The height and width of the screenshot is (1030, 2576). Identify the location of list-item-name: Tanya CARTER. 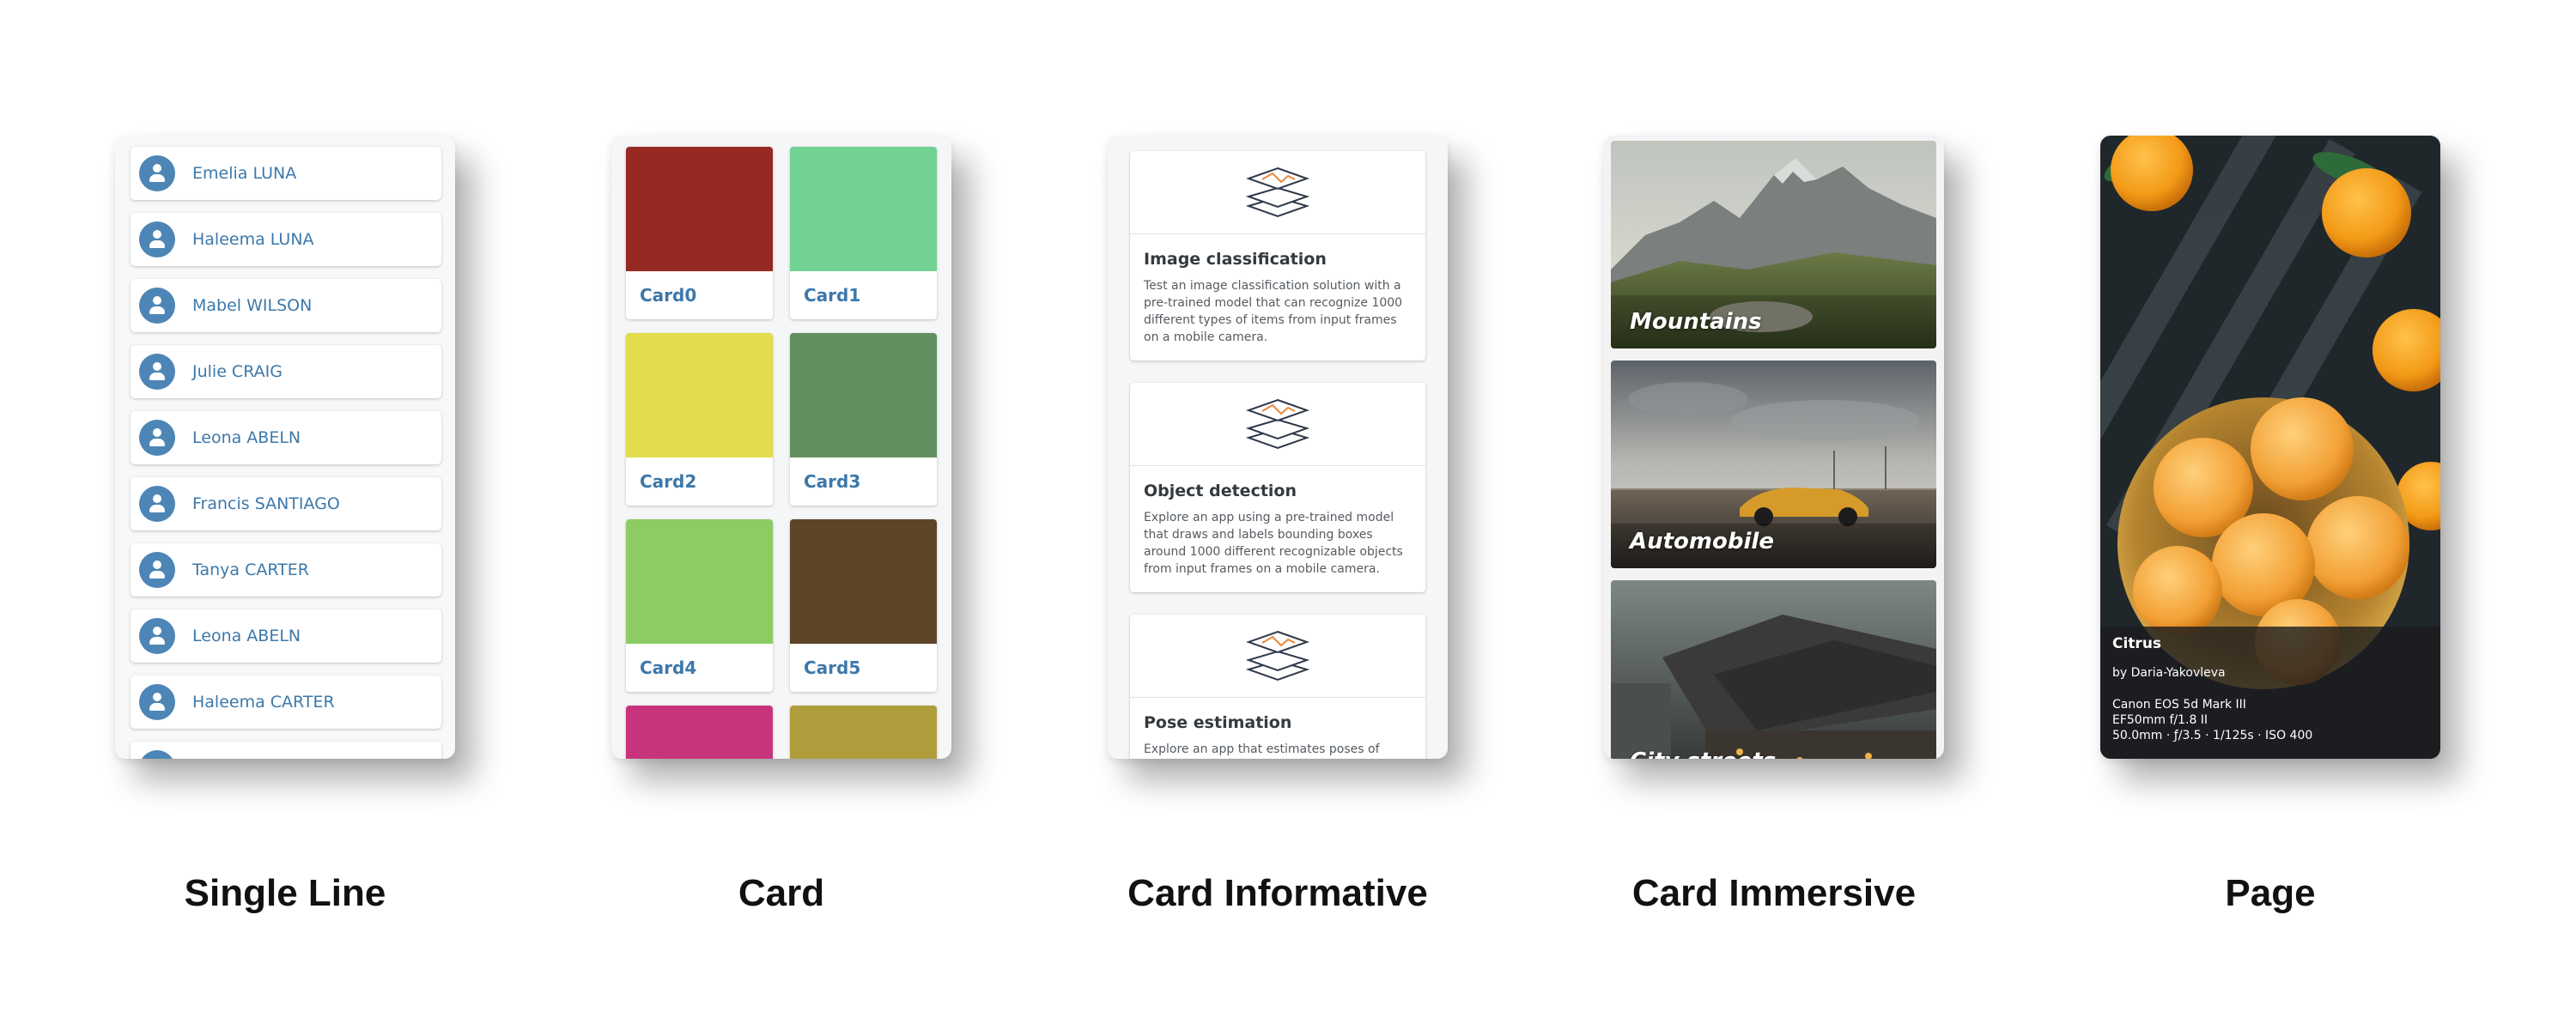
(251, 569).